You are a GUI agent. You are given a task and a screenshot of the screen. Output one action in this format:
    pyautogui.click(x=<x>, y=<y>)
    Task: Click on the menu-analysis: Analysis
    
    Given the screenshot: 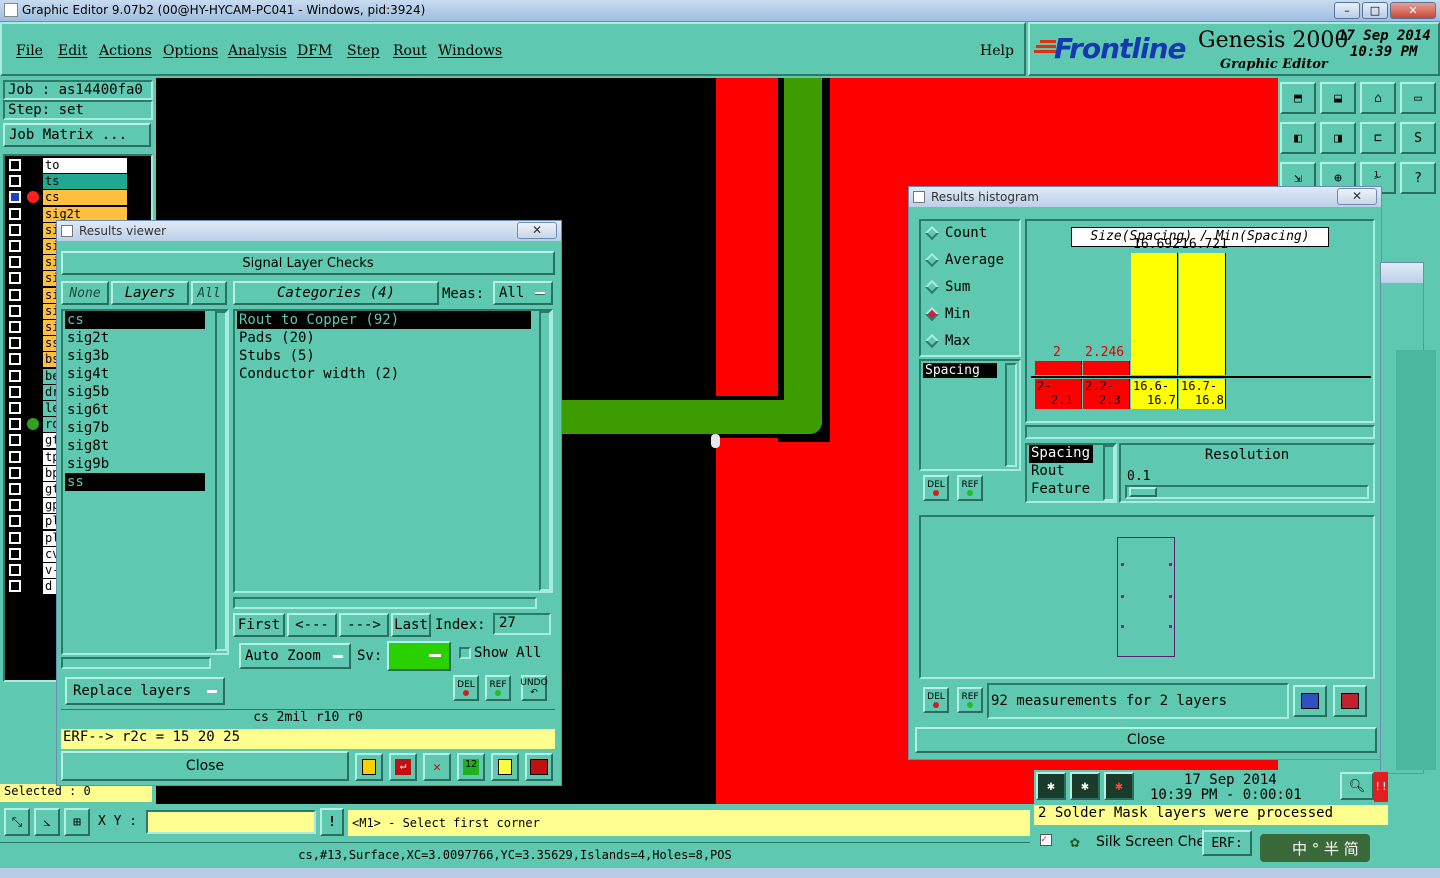 What is the action you would take?
    pyautogui.click(x=257, y=51)
    